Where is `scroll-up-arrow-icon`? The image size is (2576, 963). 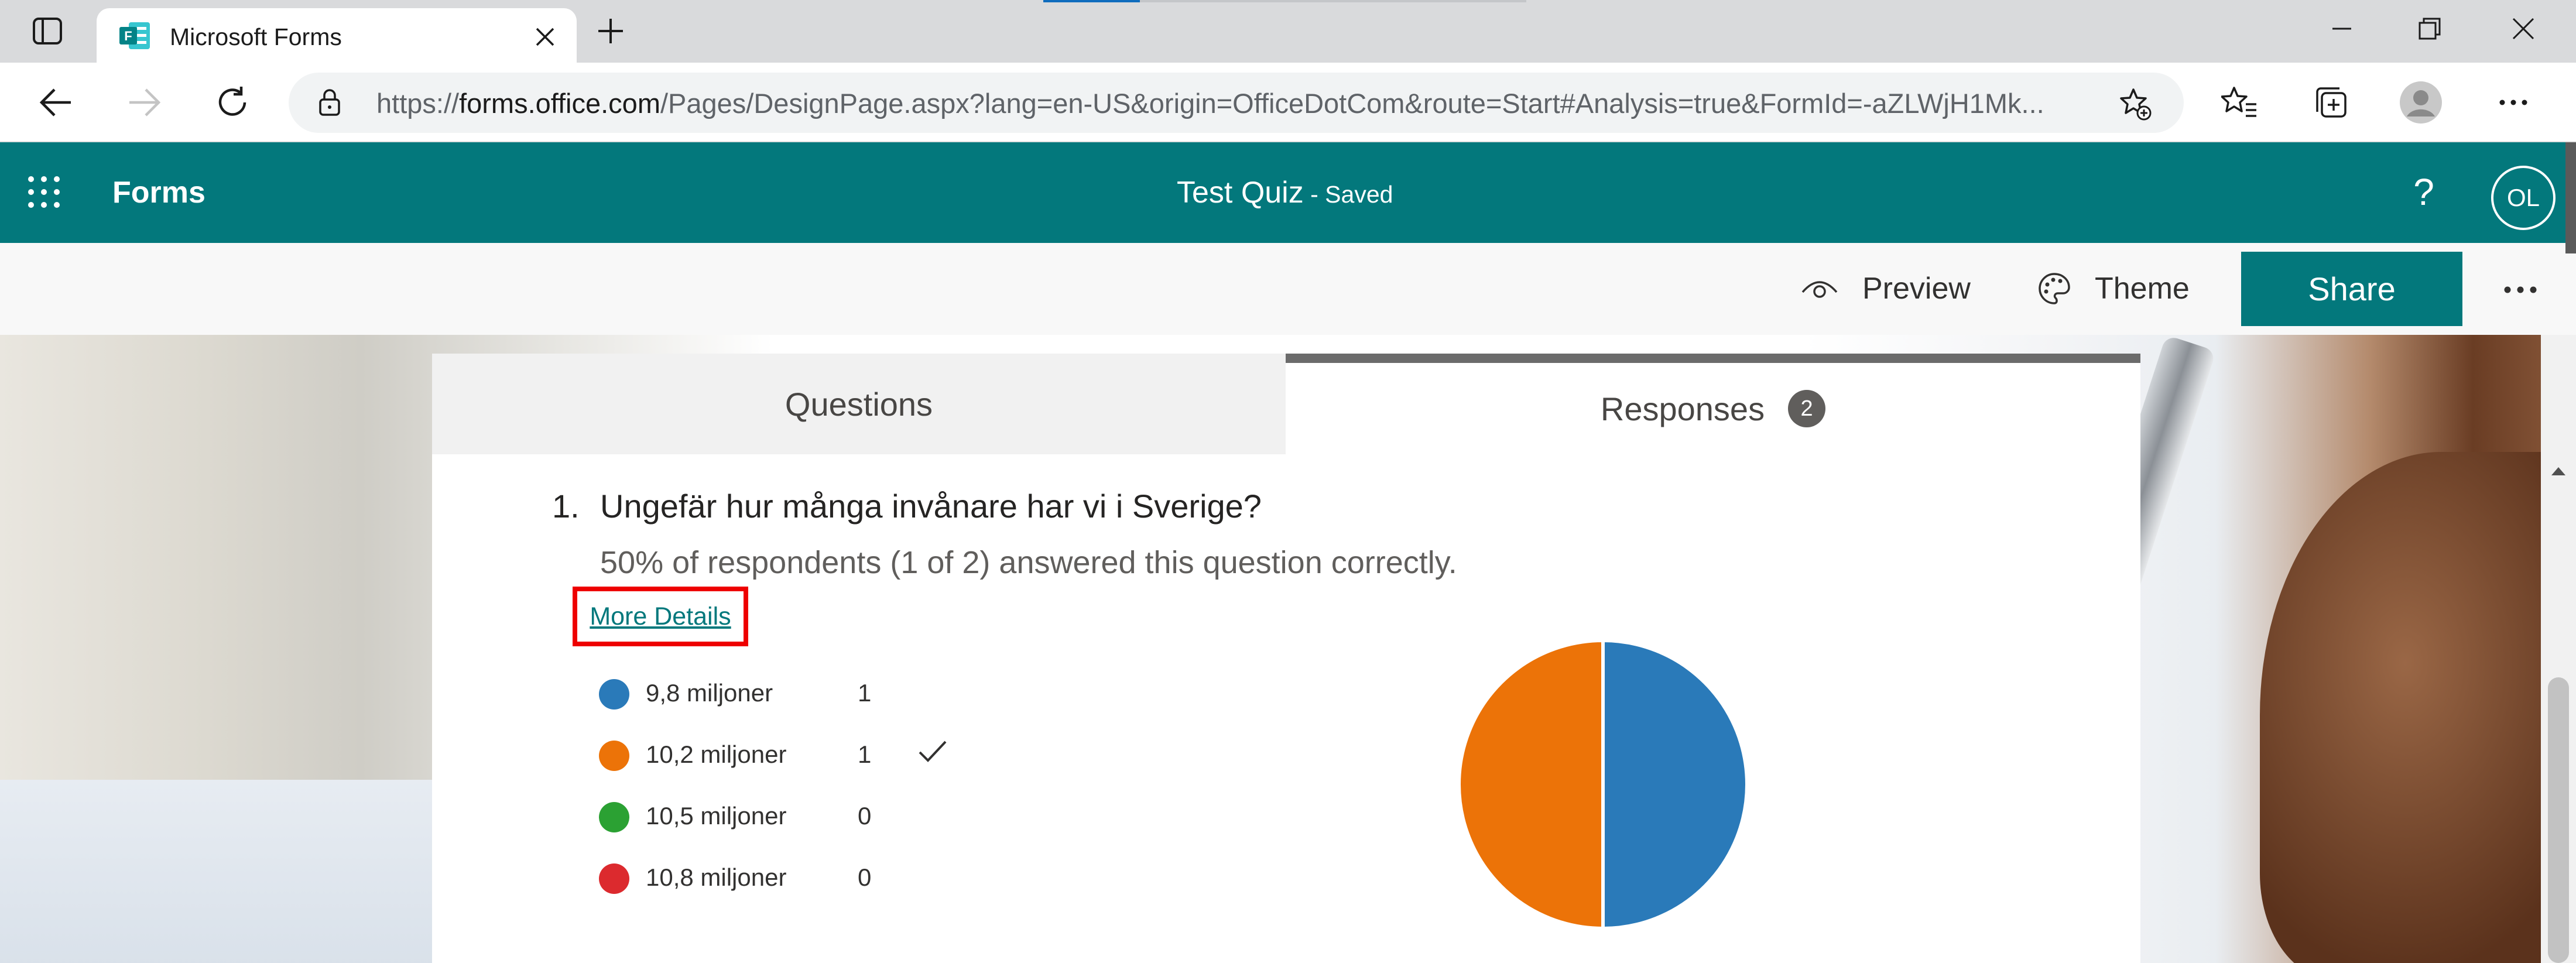 scroll-up-arrow-icon is located at coordinates (2558, 471).